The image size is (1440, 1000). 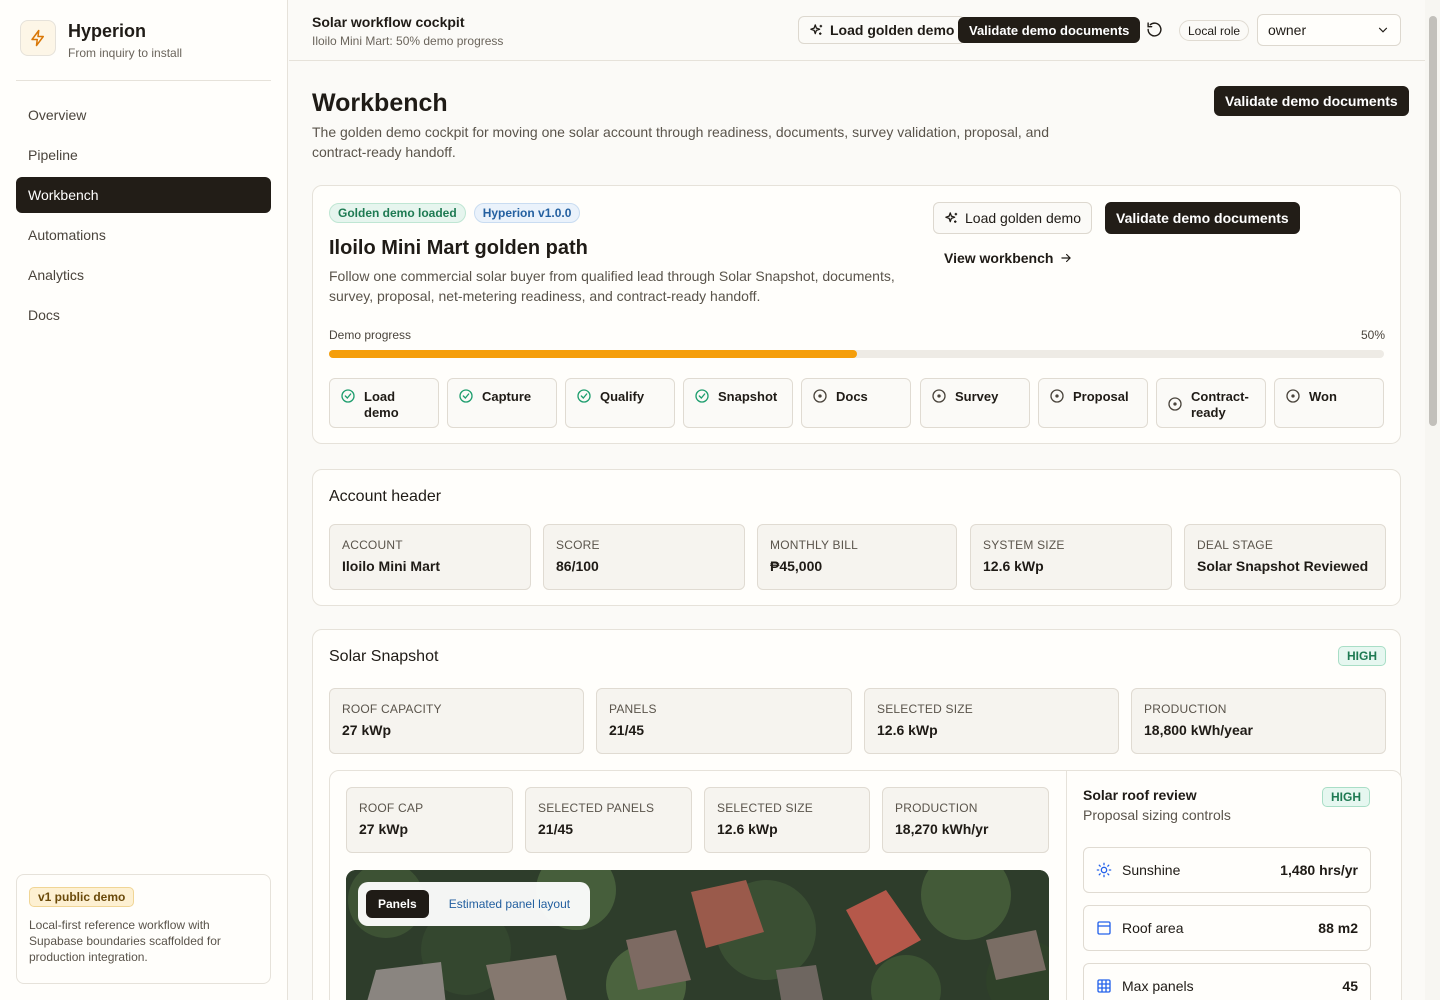 I want to click on card-load-golden-demo-button: Load golden demo, so click(x=1012, y=218).